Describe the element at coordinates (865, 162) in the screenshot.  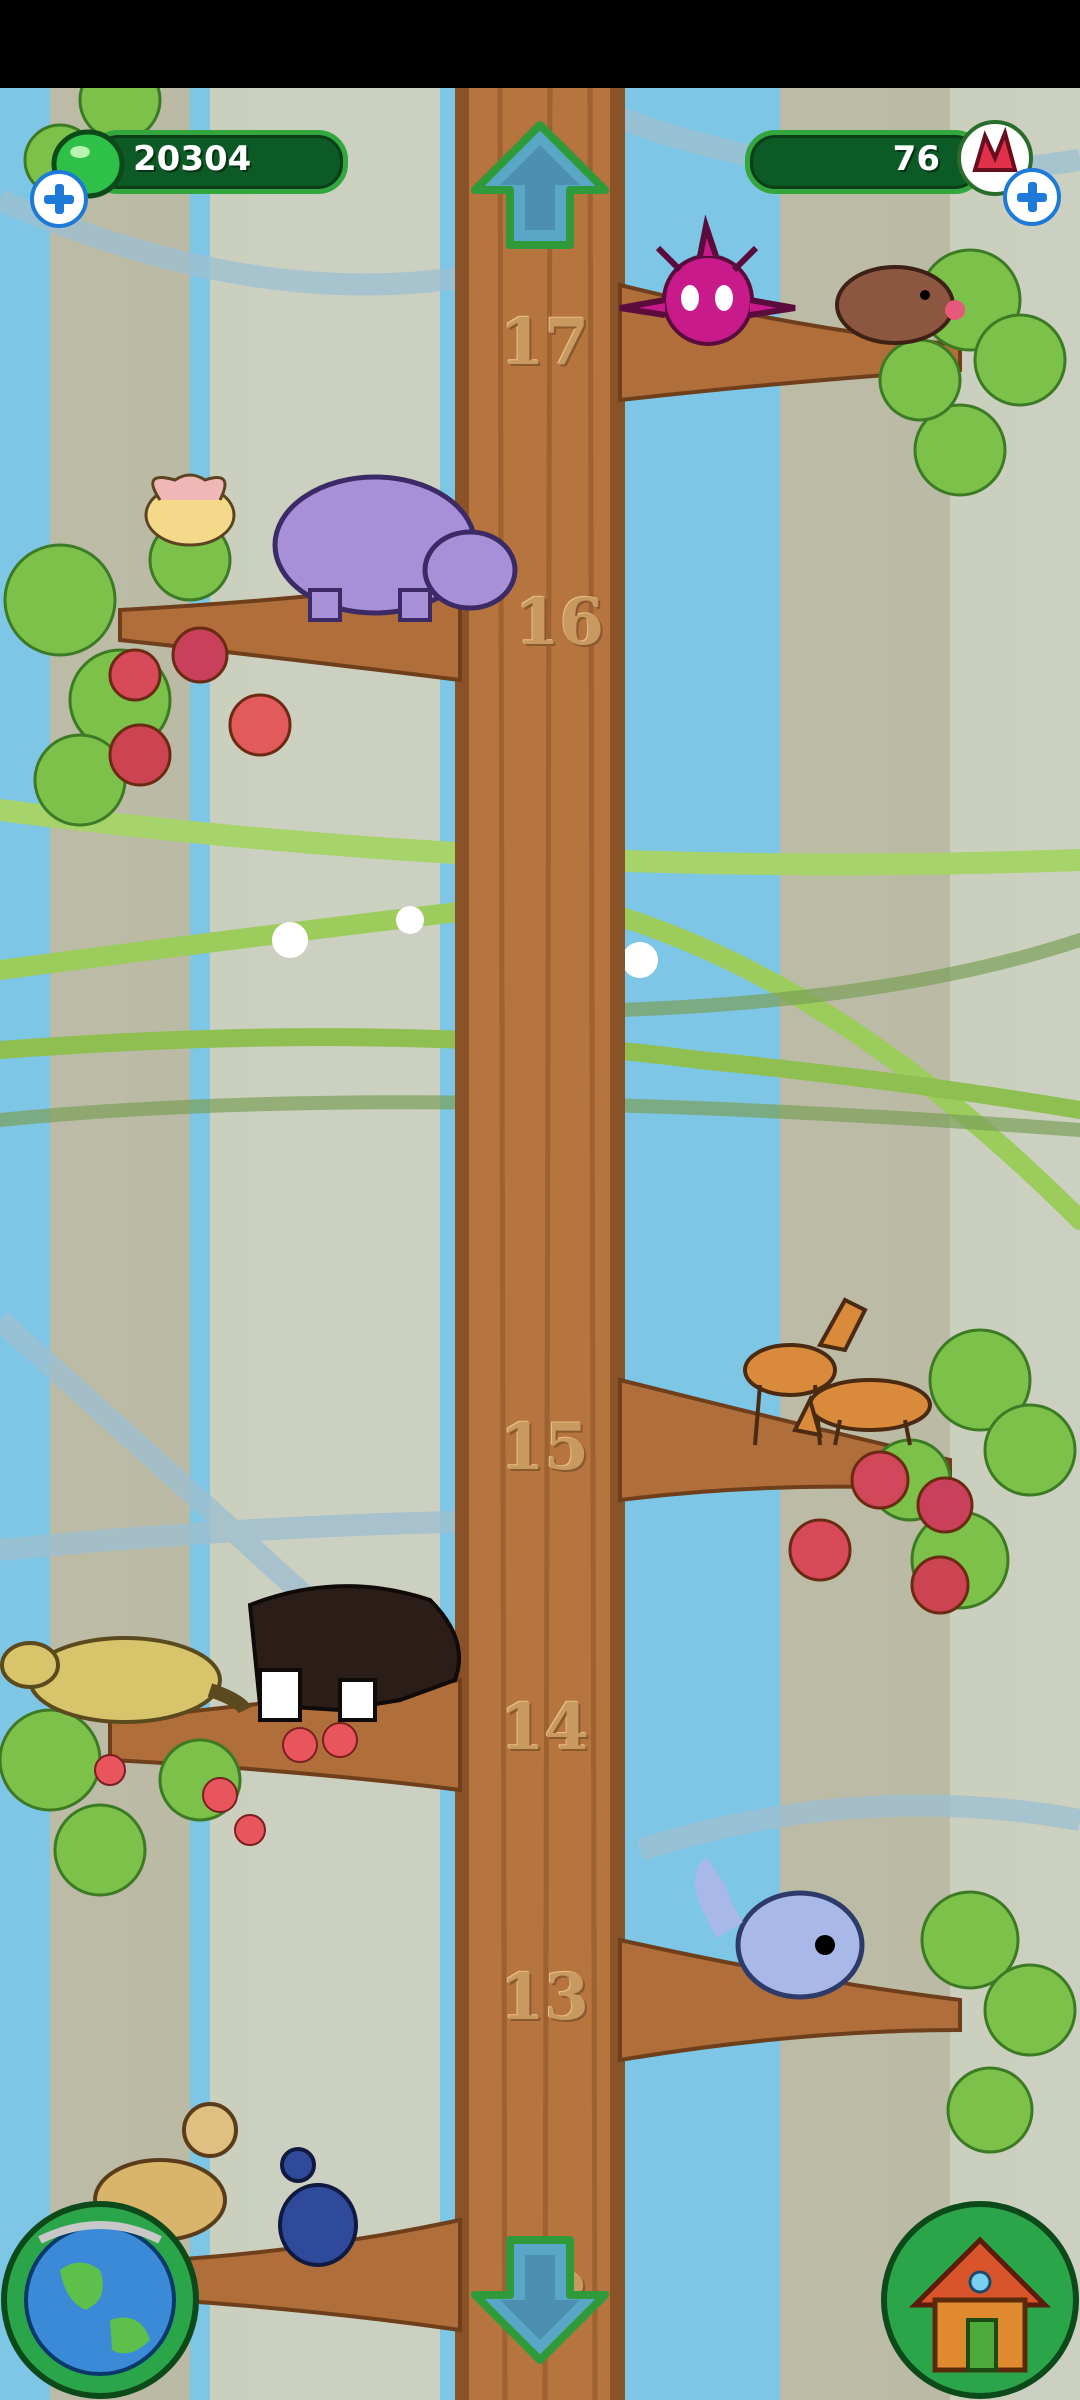
I see `gems-counter: 76` at that location.